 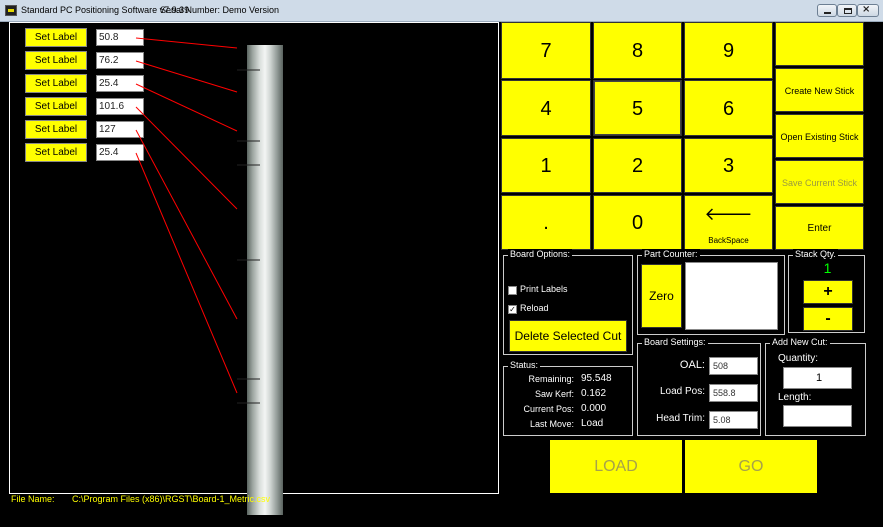 I want to click on file-name-label: File Name:, so click(x=33, y=499).